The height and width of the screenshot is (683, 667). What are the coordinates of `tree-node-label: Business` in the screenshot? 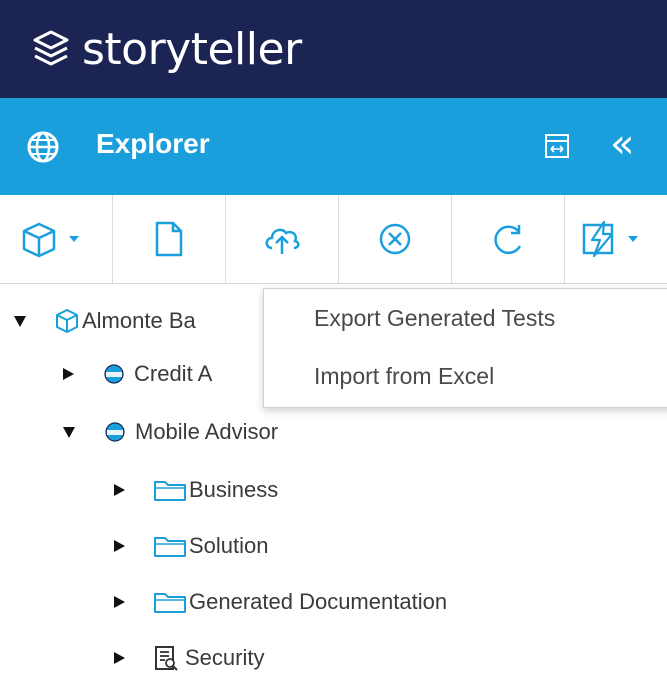 It's located at (234, 489).